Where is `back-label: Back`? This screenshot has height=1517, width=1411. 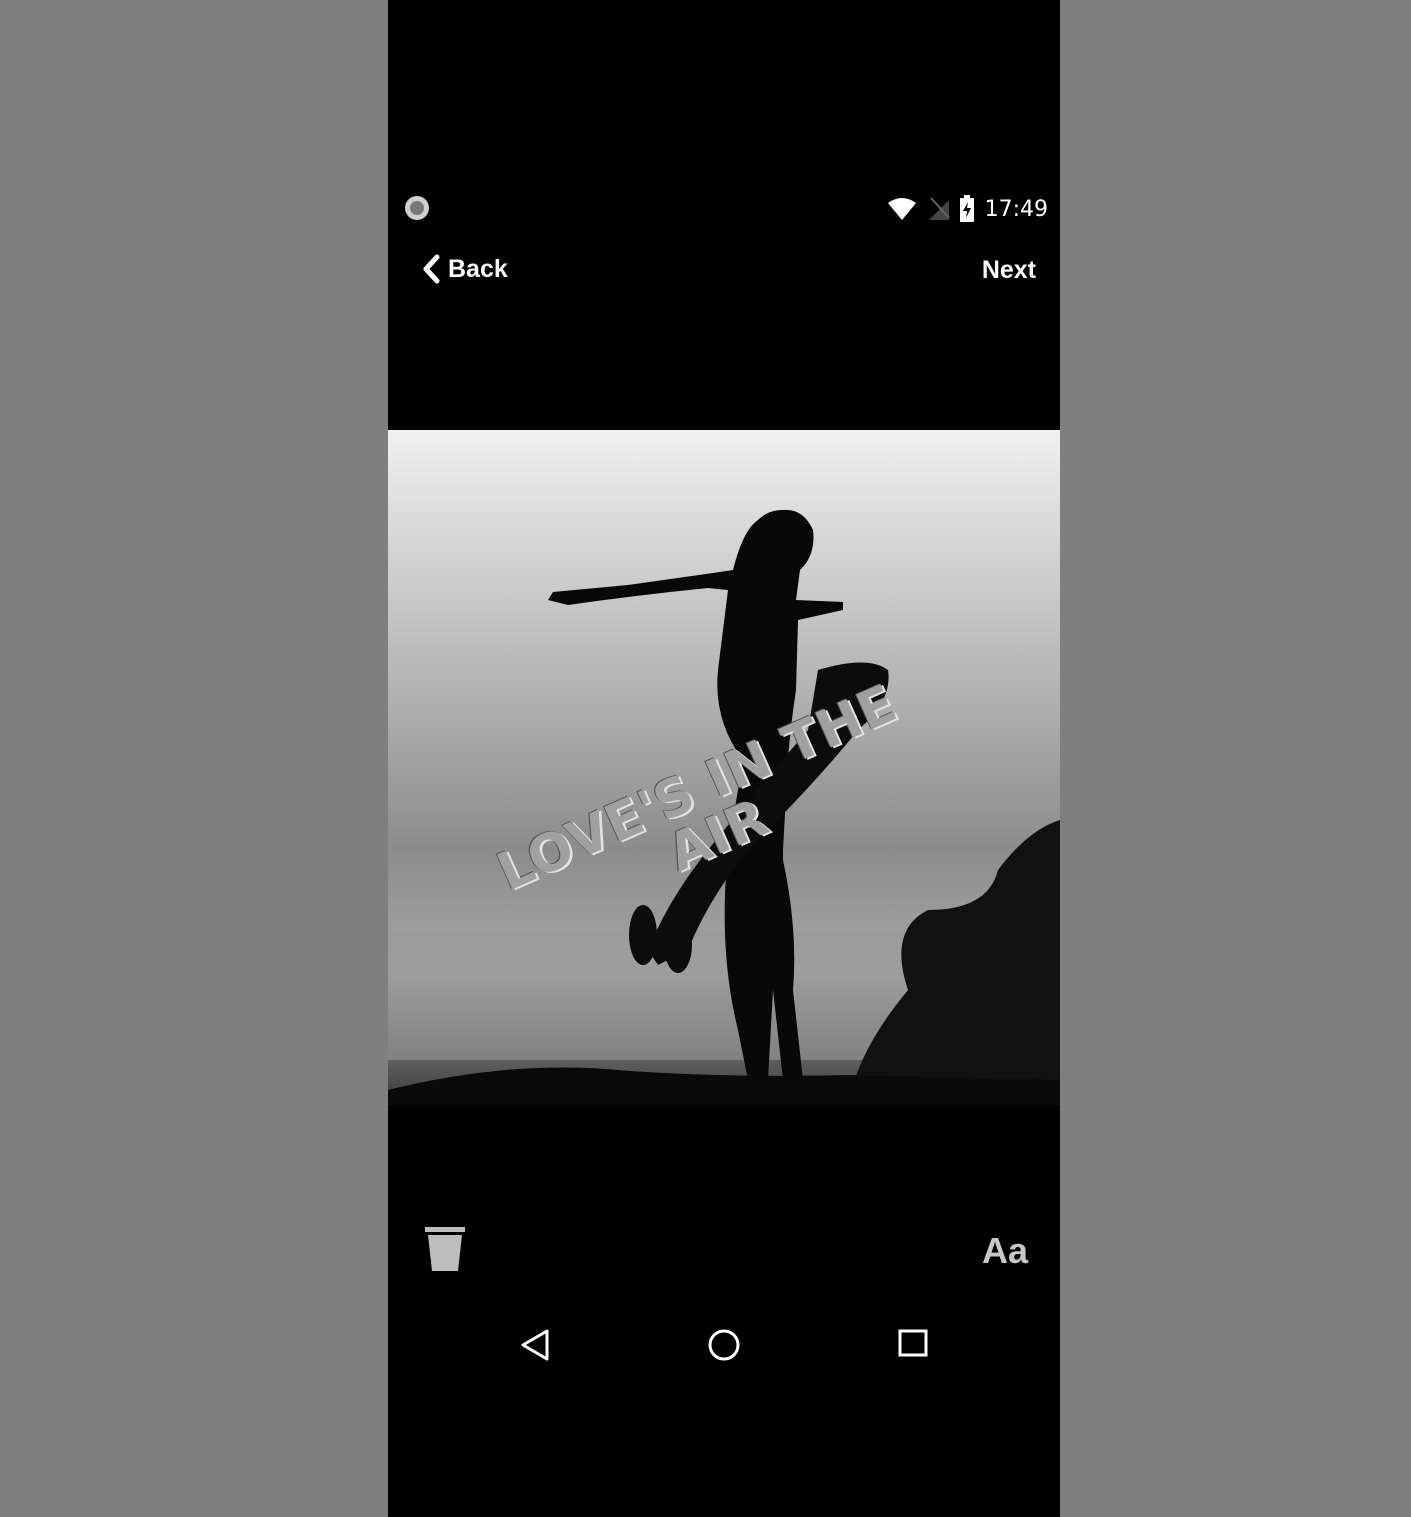
back-label: Back is located at coordinates (478, 268).